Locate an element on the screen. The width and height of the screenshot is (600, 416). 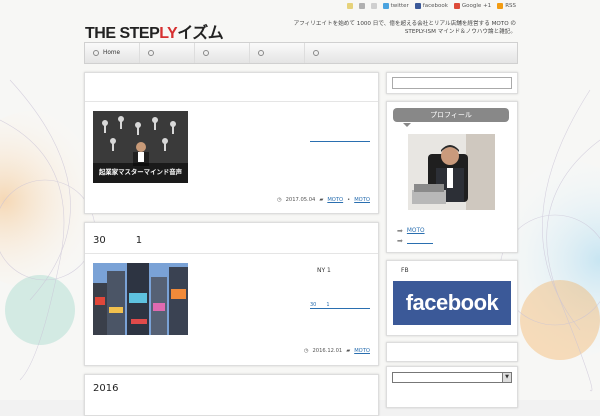
person-icon is located at coordinates (361, 6).